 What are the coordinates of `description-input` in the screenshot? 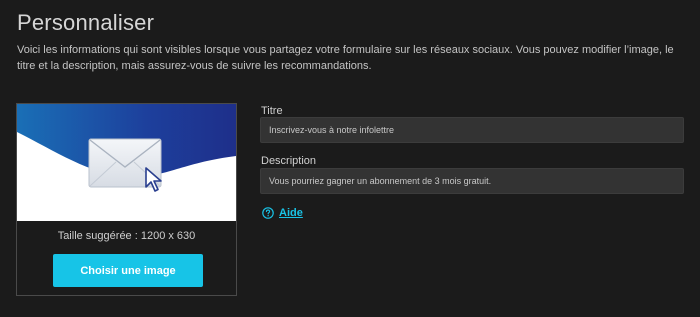 It's located at (472, 181).